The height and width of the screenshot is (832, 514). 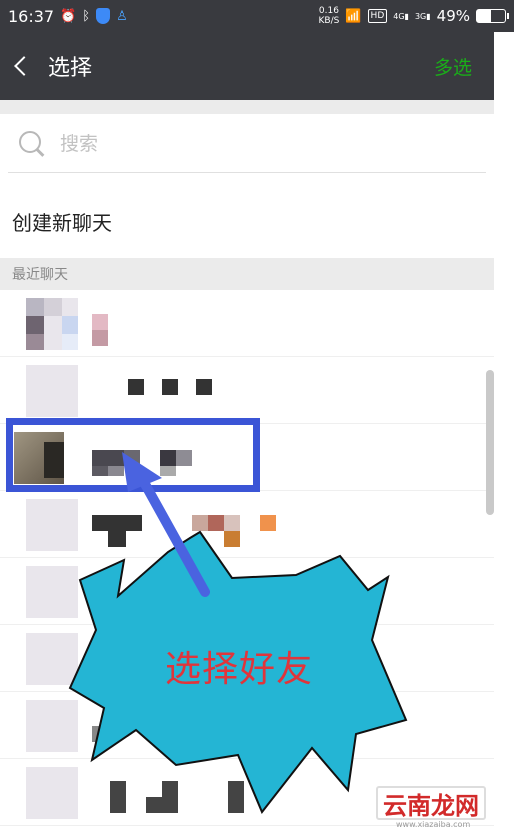 I want to click on status-time: 16:37, so click(x=31, y=16).